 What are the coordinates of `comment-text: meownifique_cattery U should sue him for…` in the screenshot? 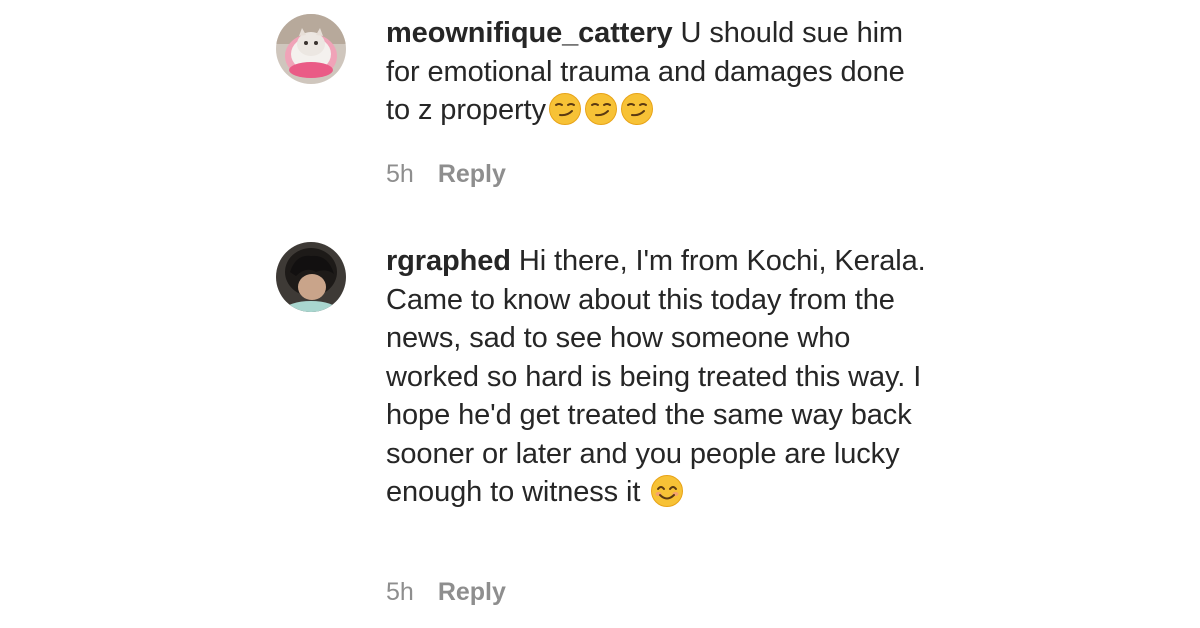 It's located at (656, 72).